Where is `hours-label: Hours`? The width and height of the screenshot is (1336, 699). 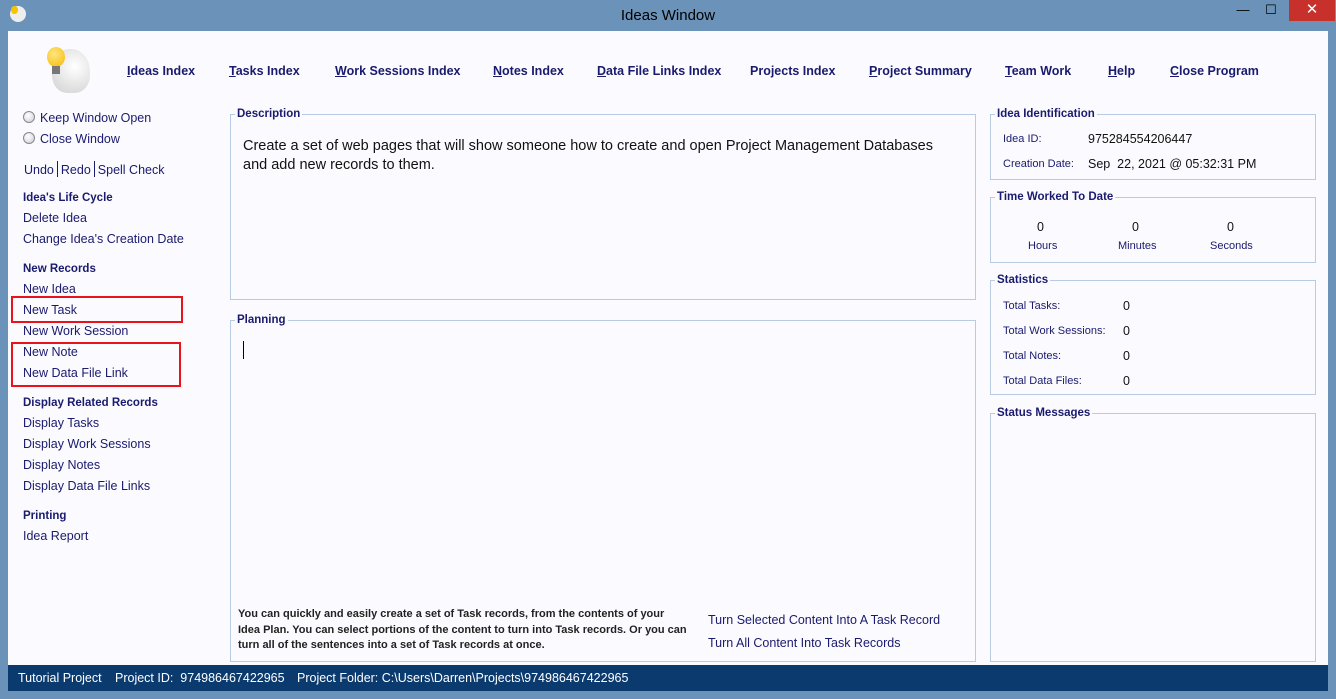
hours-label: Hours is located at coordinates (1043, 246).